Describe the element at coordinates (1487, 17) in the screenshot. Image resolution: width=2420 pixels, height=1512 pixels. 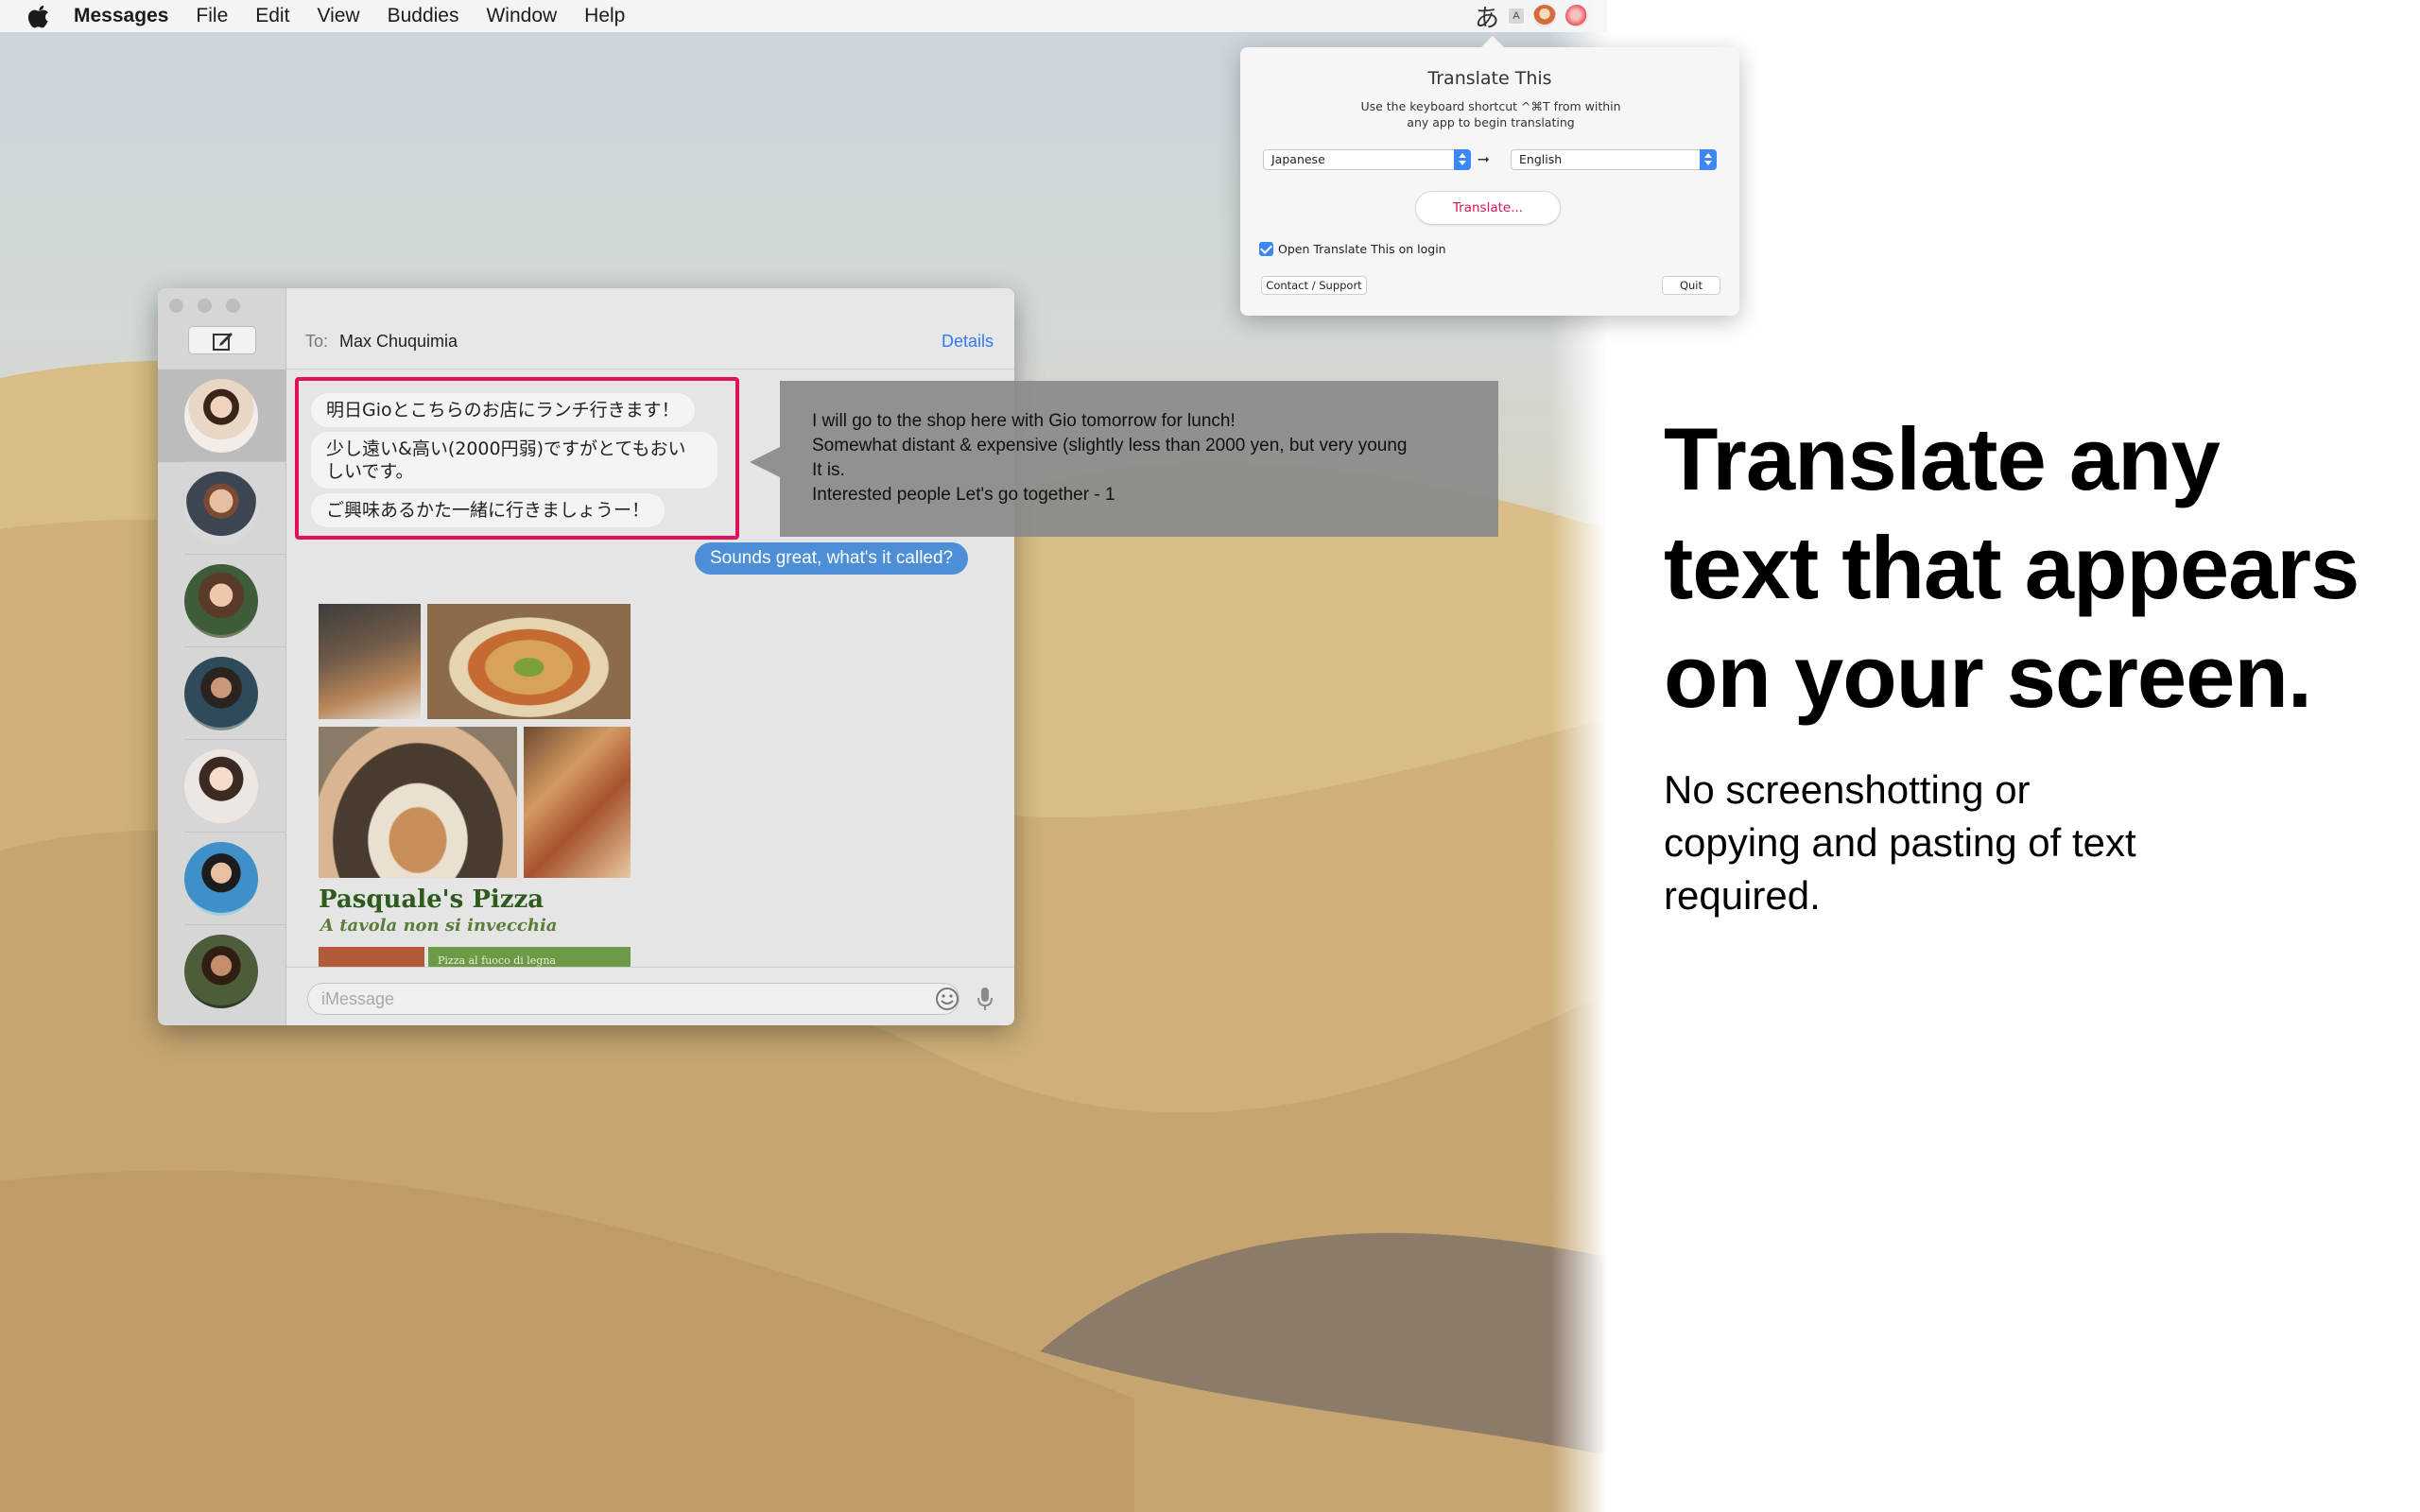
I see `translate-this-status-icon: あ` at that location.